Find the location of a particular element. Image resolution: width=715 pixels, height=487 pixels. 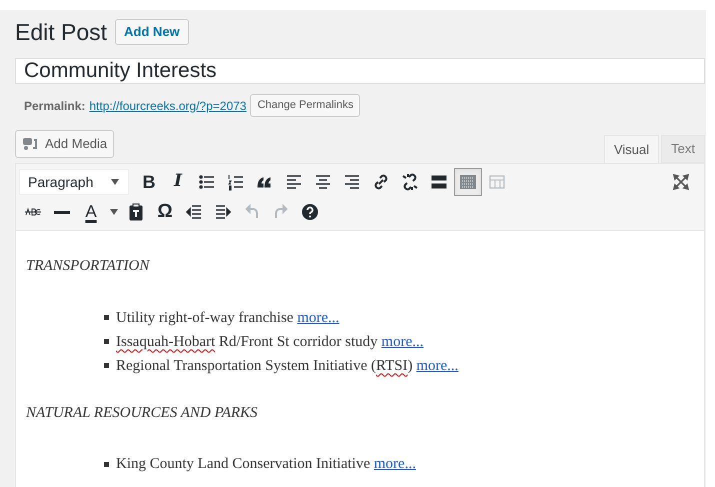

section-heading: TRANSPORTATION is located at coordinates (88, 266).